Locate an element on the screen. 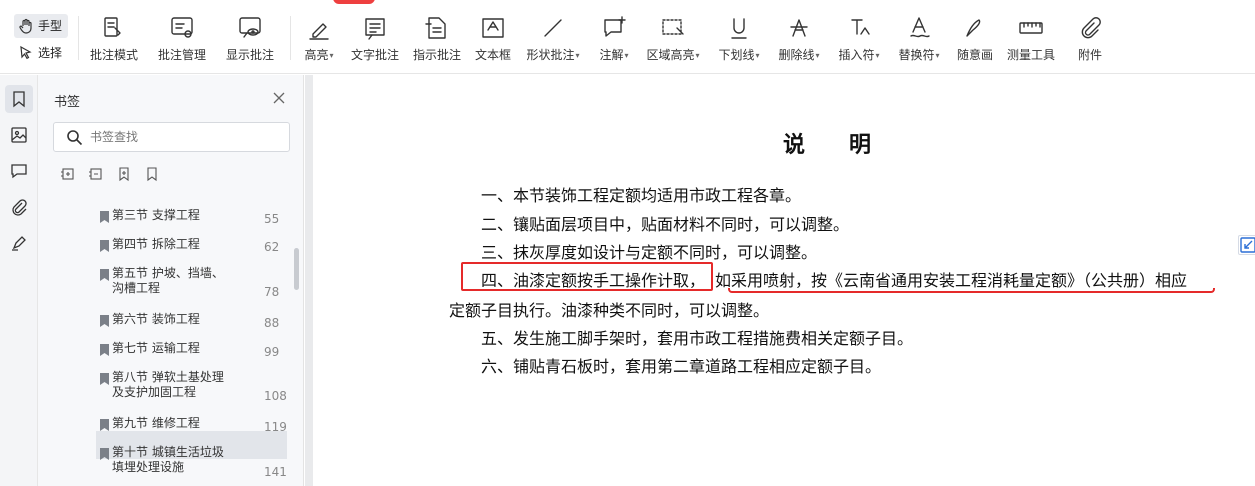  eye-comment-icon is located at coordinates (250, 28).